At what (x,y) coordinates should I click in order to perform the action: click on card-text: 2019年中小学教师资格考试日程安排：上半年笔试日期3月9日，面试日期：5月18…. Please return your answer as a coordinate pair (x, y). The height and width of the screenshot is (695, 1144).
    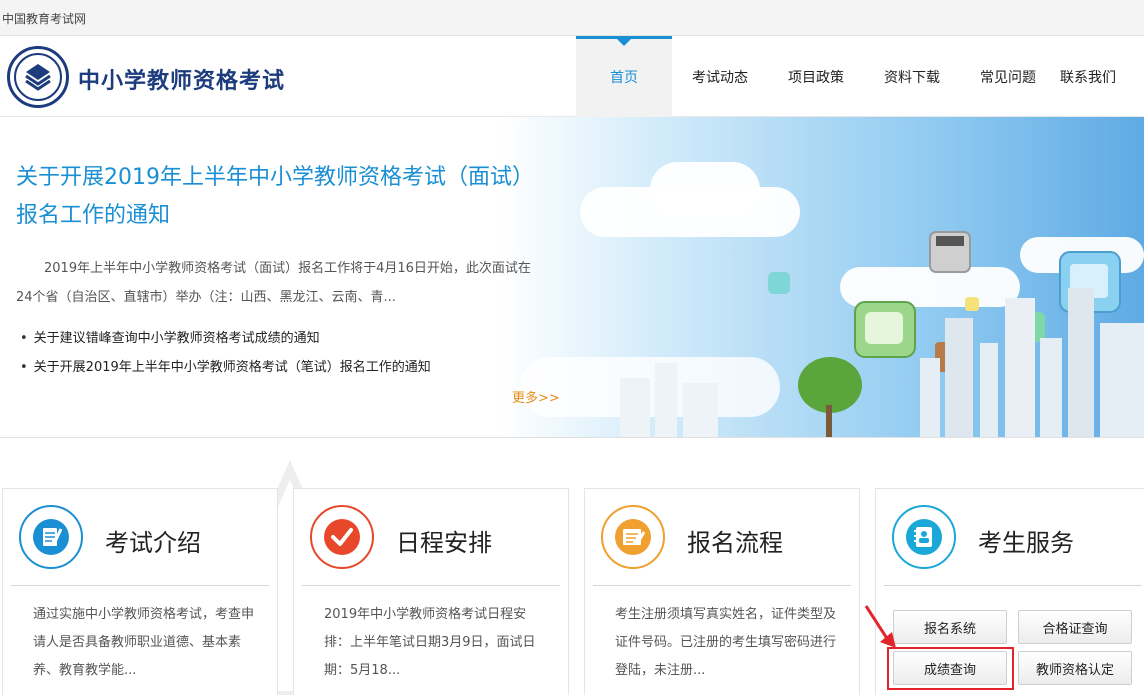
    Looking at the image, I should click on (430, 642).